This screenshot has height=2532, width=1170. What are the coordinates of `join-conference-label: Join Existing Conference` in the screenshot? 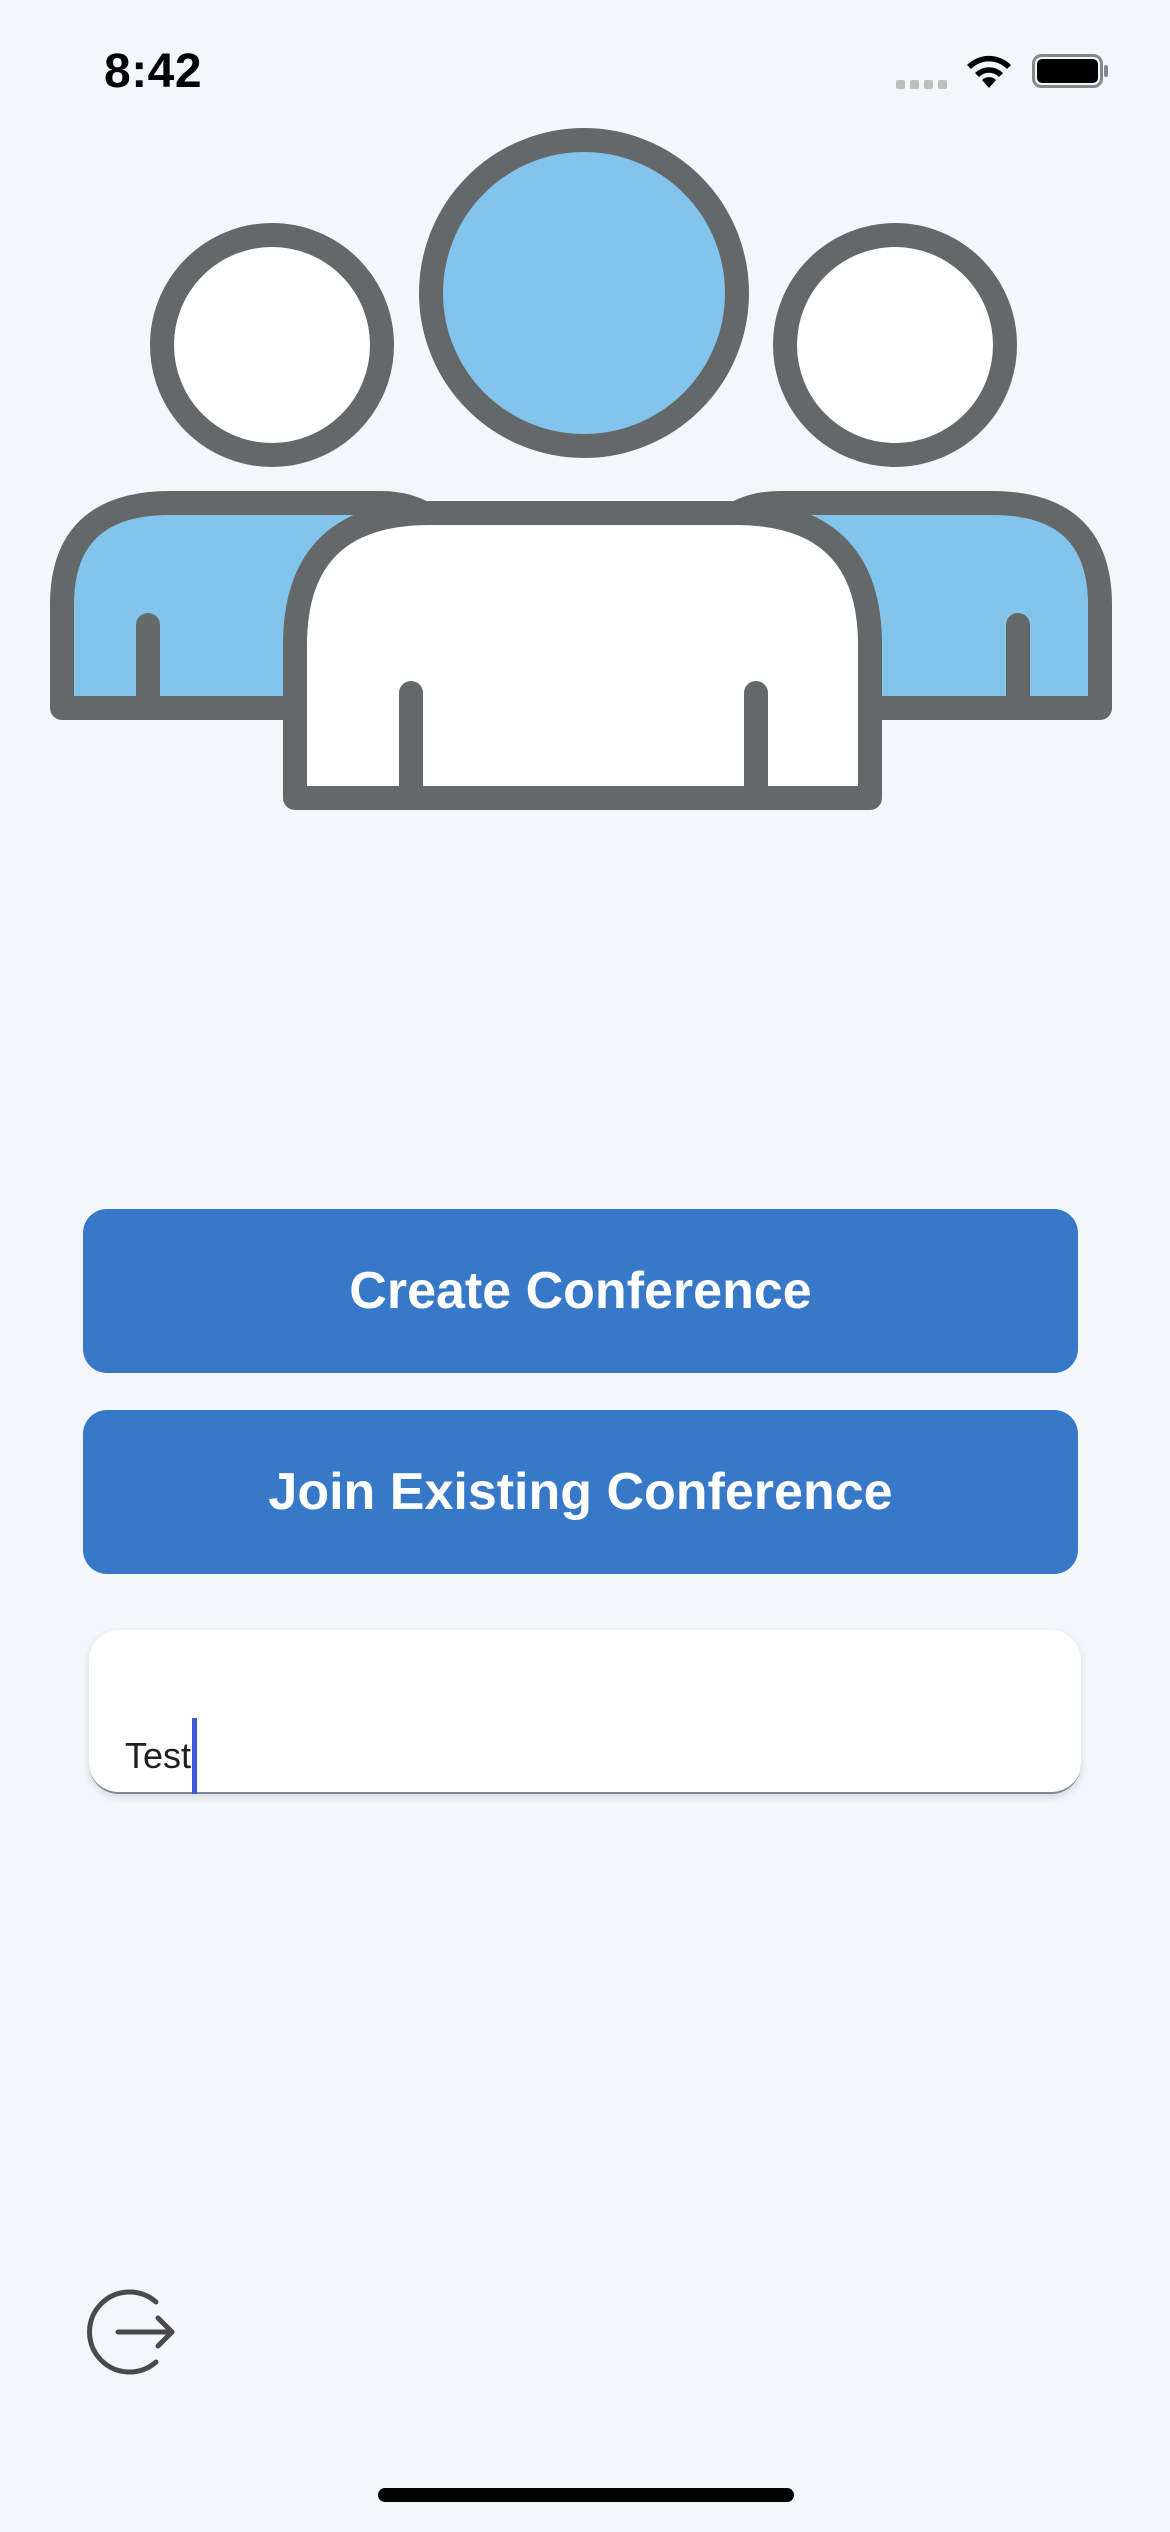 It's located at (580, 1492).